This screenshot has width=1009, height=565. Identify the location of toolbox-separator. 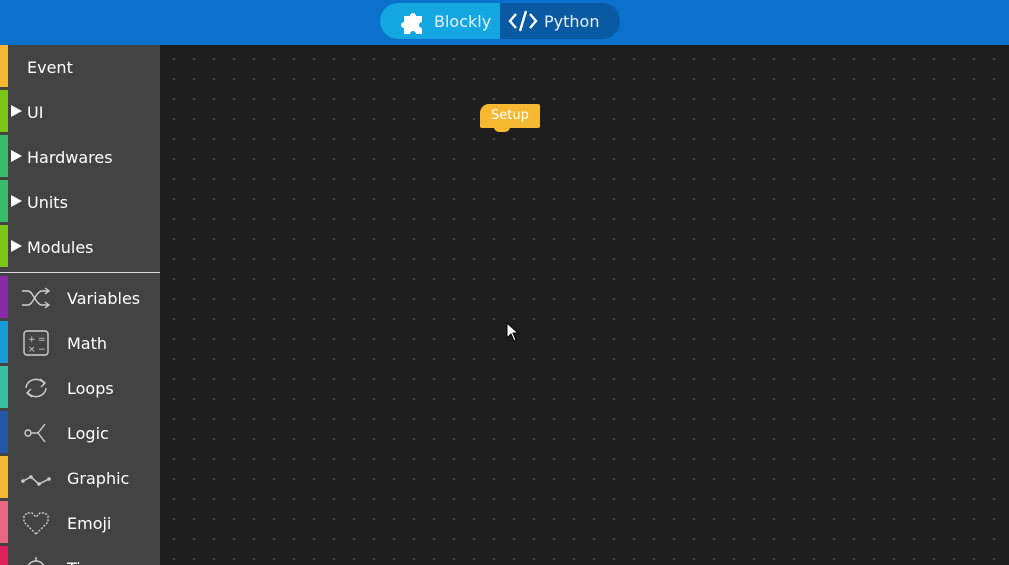
(80, 272).